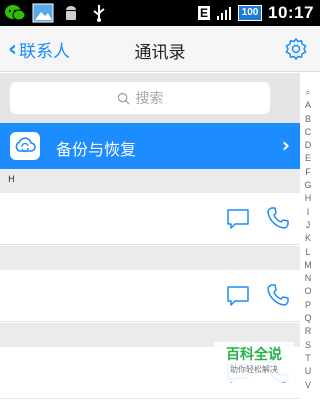 Image resolution: width=320 pixels, height=405 pixels. What do you see at coordinates (308, 265) in the screenshot?
I see `index-letter: M` at bounding box center [308, 265].